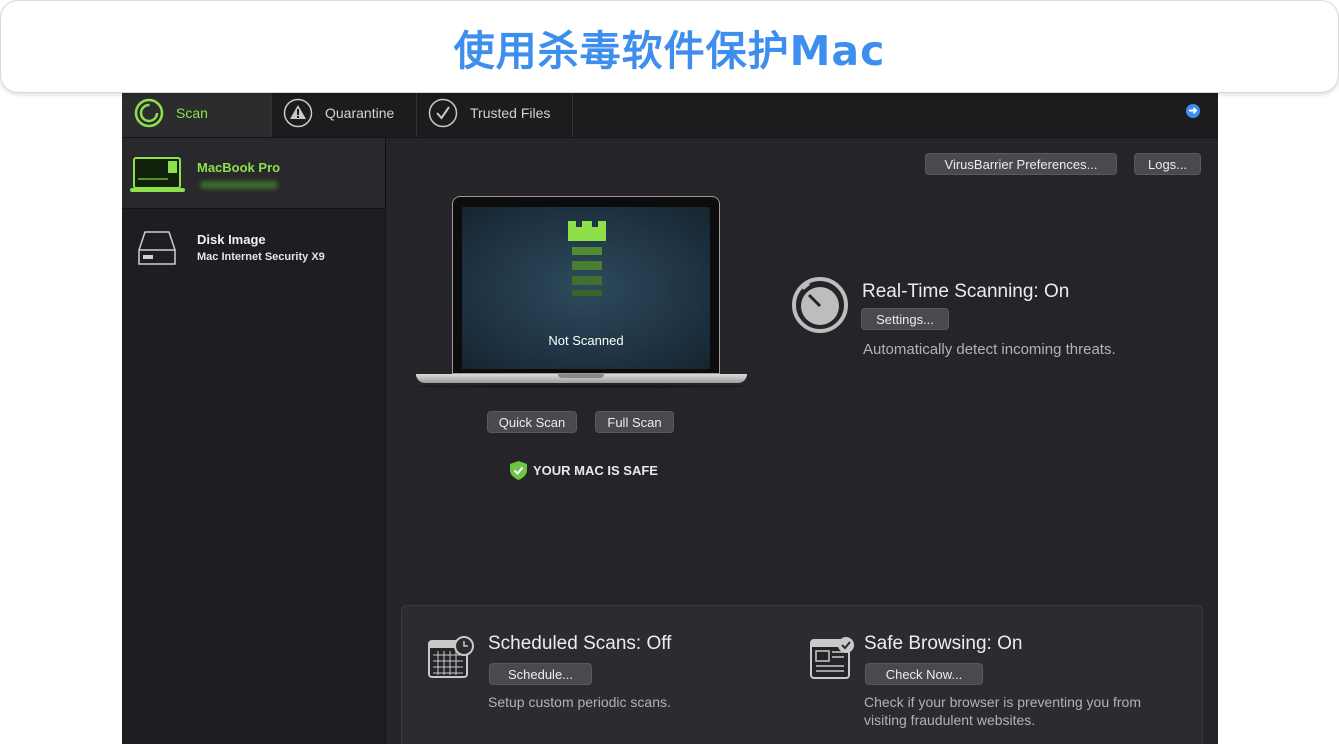  Describe the element at coordinates (443, 112) in the screenshot. I see `checkmark-circle-icon` at that location.